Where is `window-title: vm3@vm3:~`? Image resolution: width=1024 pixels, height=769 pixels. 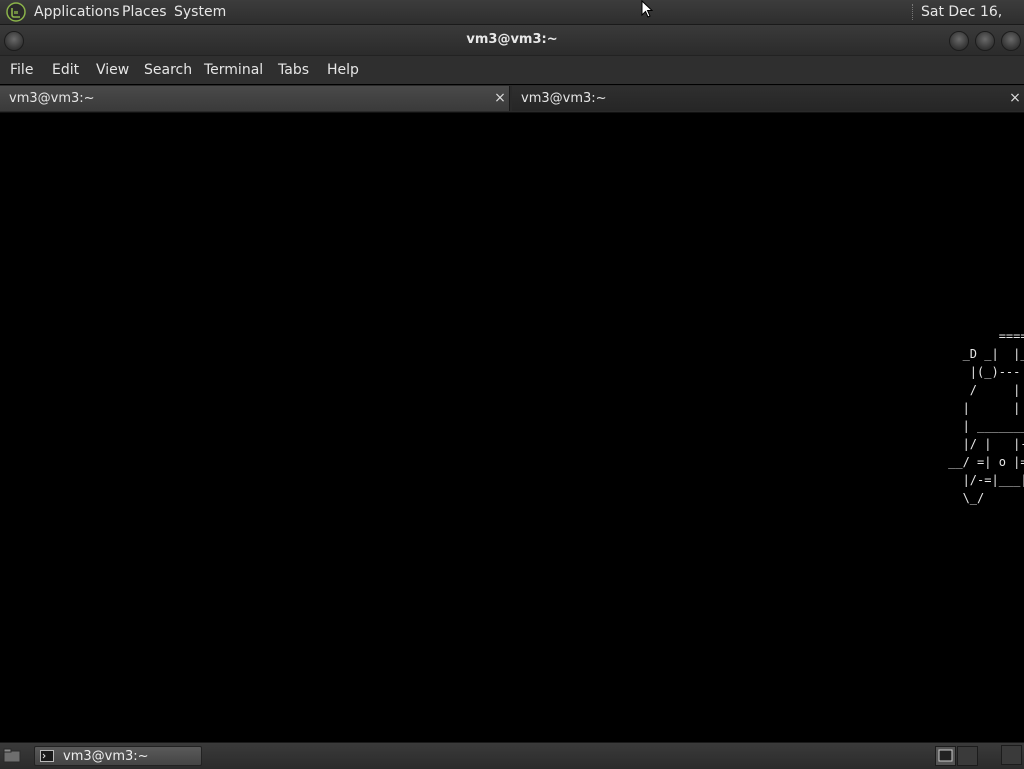
window-title: vm3@vm3:~ is located at coordinates (512, 39).